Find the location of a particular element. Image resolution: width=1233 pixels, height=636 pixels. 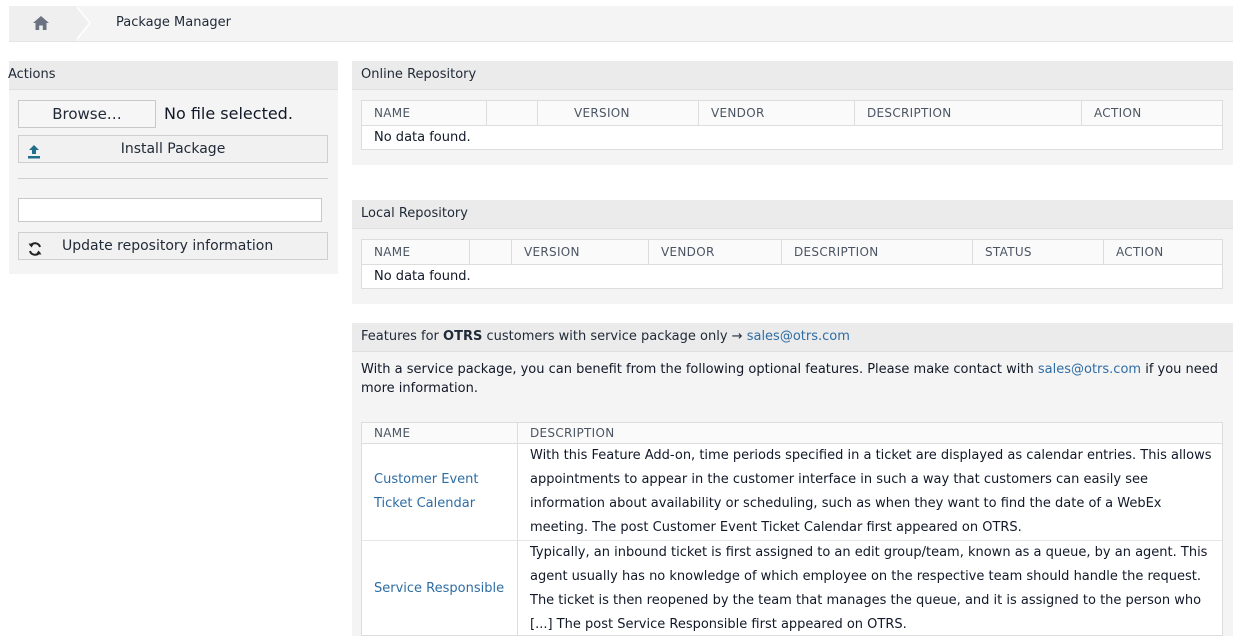

update-repository-button: Update repository information is located at coordinates (173, 246).